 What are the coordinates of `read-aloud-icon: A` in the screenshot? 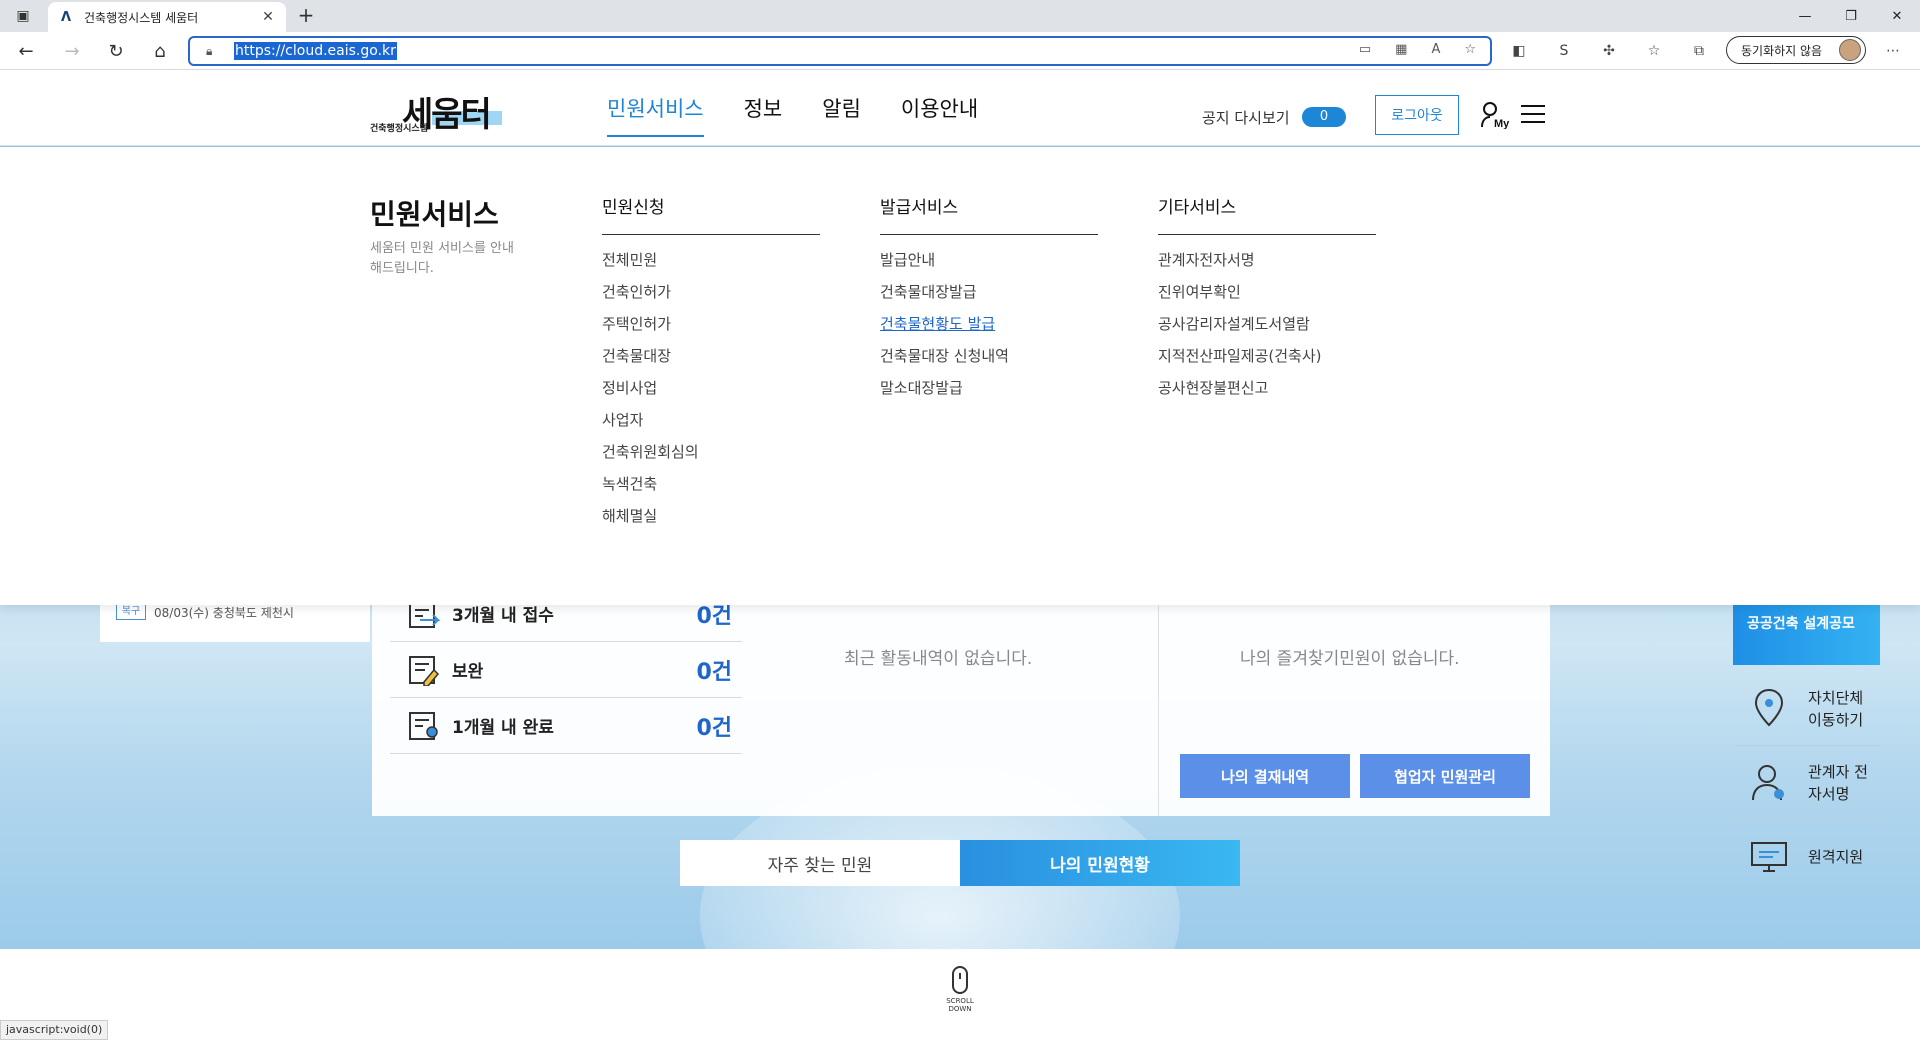 It's located at (1435, 49).